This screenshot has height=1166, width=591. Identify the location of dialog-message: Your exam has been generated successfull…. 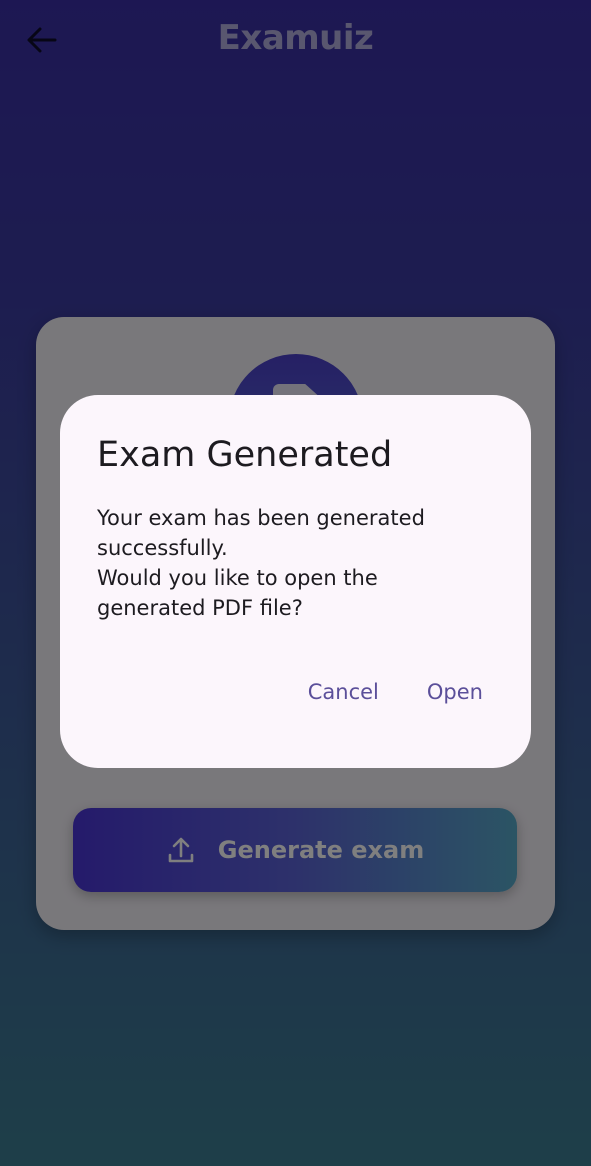
(297, 563).